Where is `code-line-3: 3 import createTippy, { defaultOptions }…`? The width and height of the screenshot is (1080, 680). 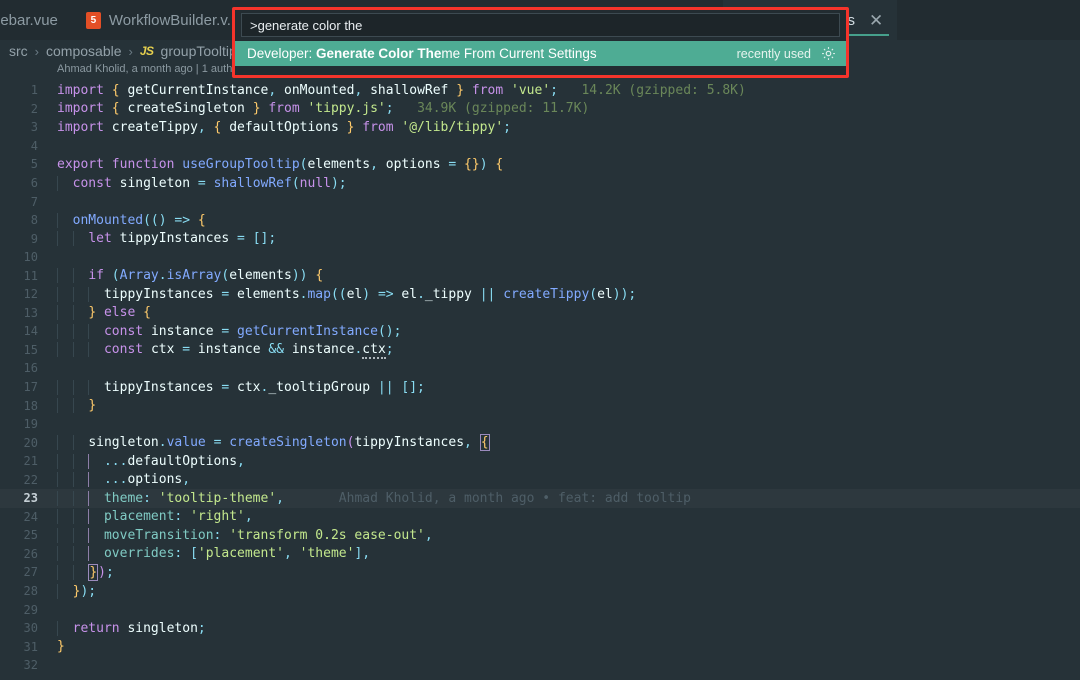 code-line-3: 3 import createTippy, { defaultOptions }… is located at coordinates (540, 127).